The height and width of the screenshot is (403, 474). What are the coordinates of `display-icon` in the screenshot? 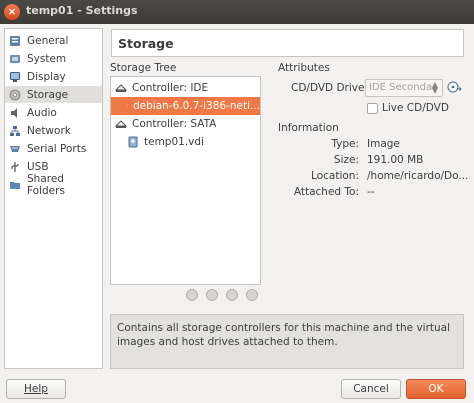 It's located at (15, 76).